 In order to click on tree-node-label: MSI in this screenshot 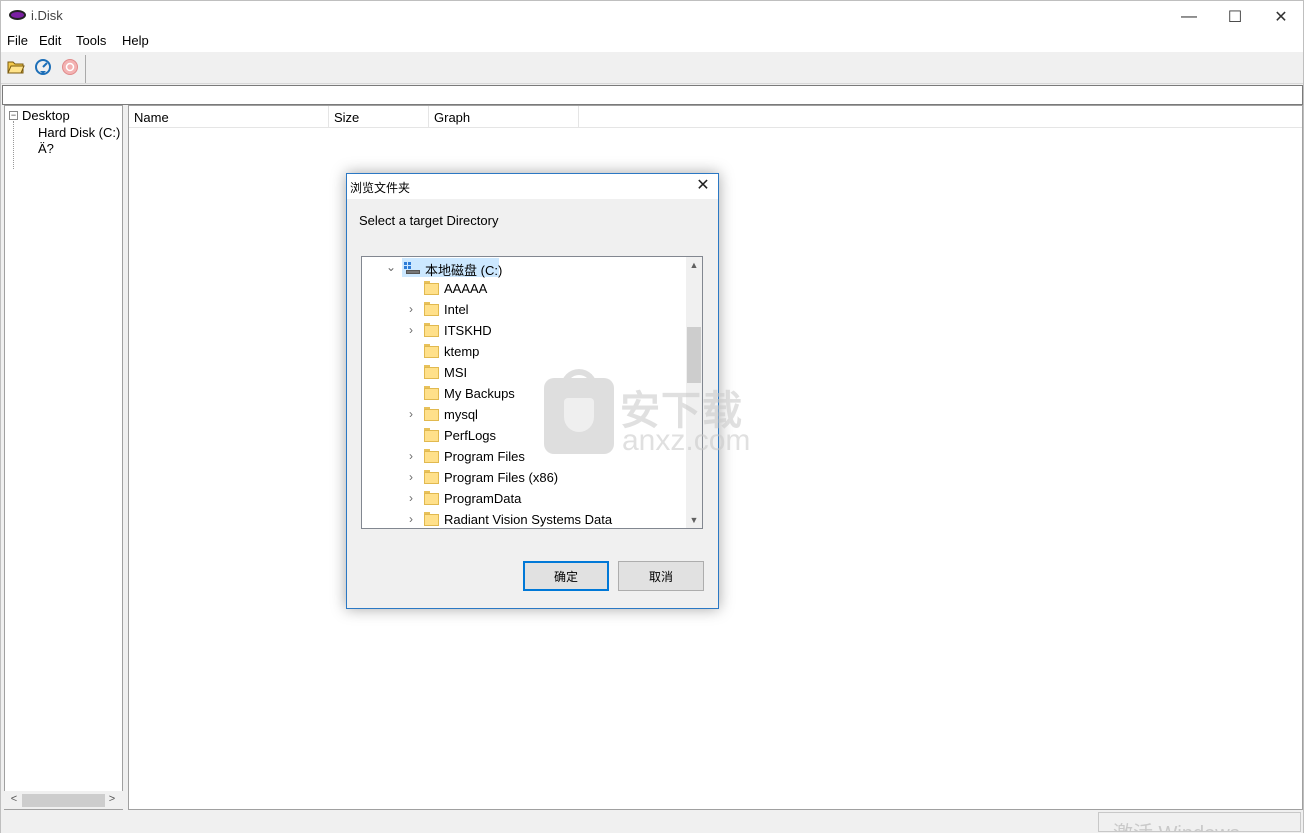, I will do `click(456, 372)`.